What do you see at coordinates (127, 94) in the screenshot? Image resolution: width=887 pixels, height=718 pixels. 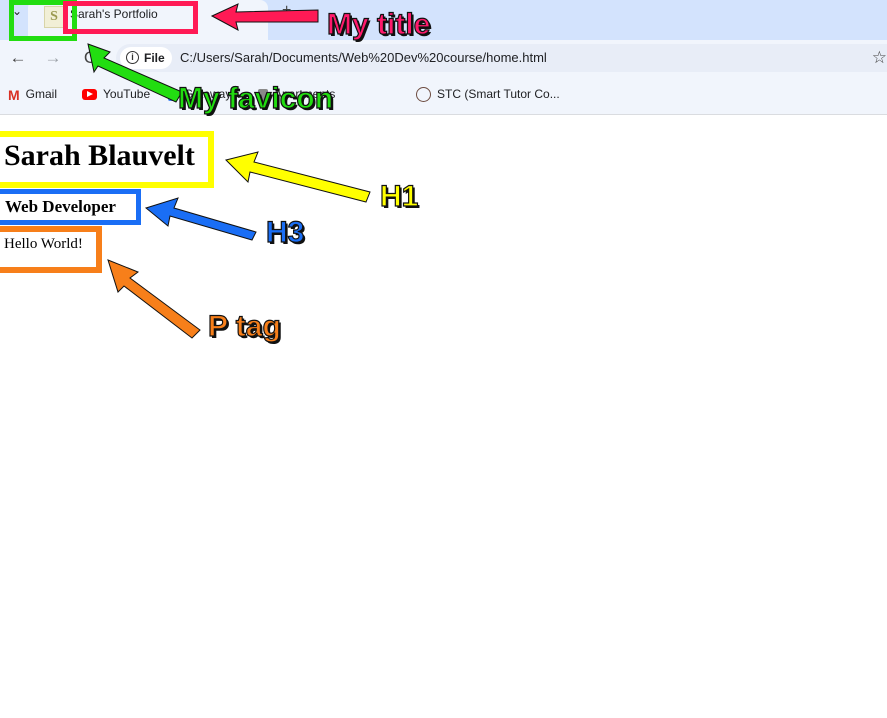 I see `bookmark-label: YouTube` at bounding box center [127, 94].